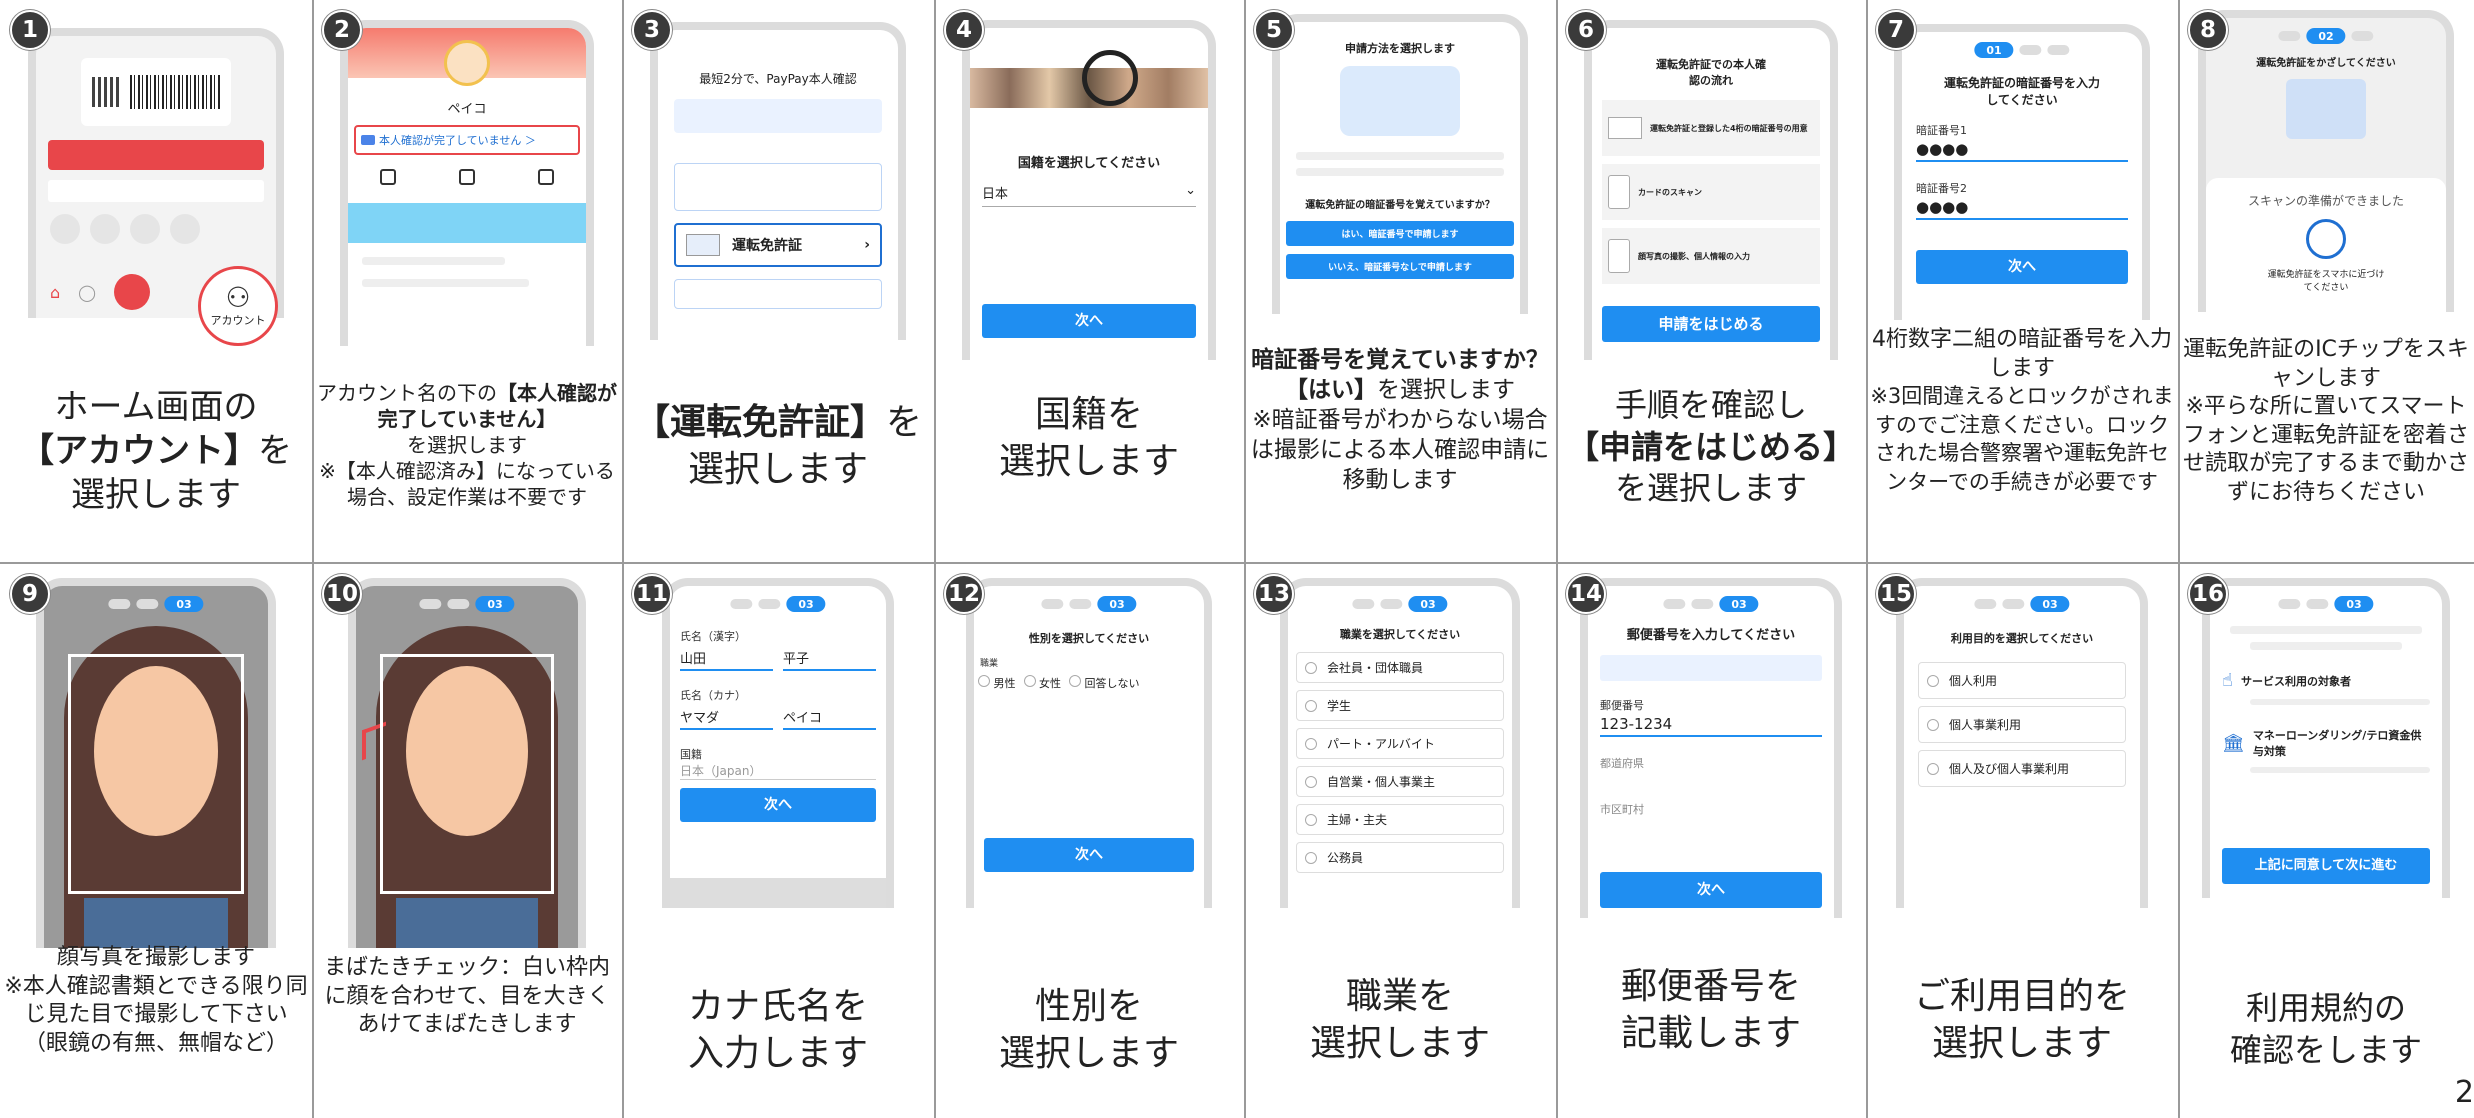 Image resolution: width=2474 pixels, height=1118 pixels. What do you see at coordinates (467, 63) in the screenshot?
I see `avatar` at bounding box center [467, 63].